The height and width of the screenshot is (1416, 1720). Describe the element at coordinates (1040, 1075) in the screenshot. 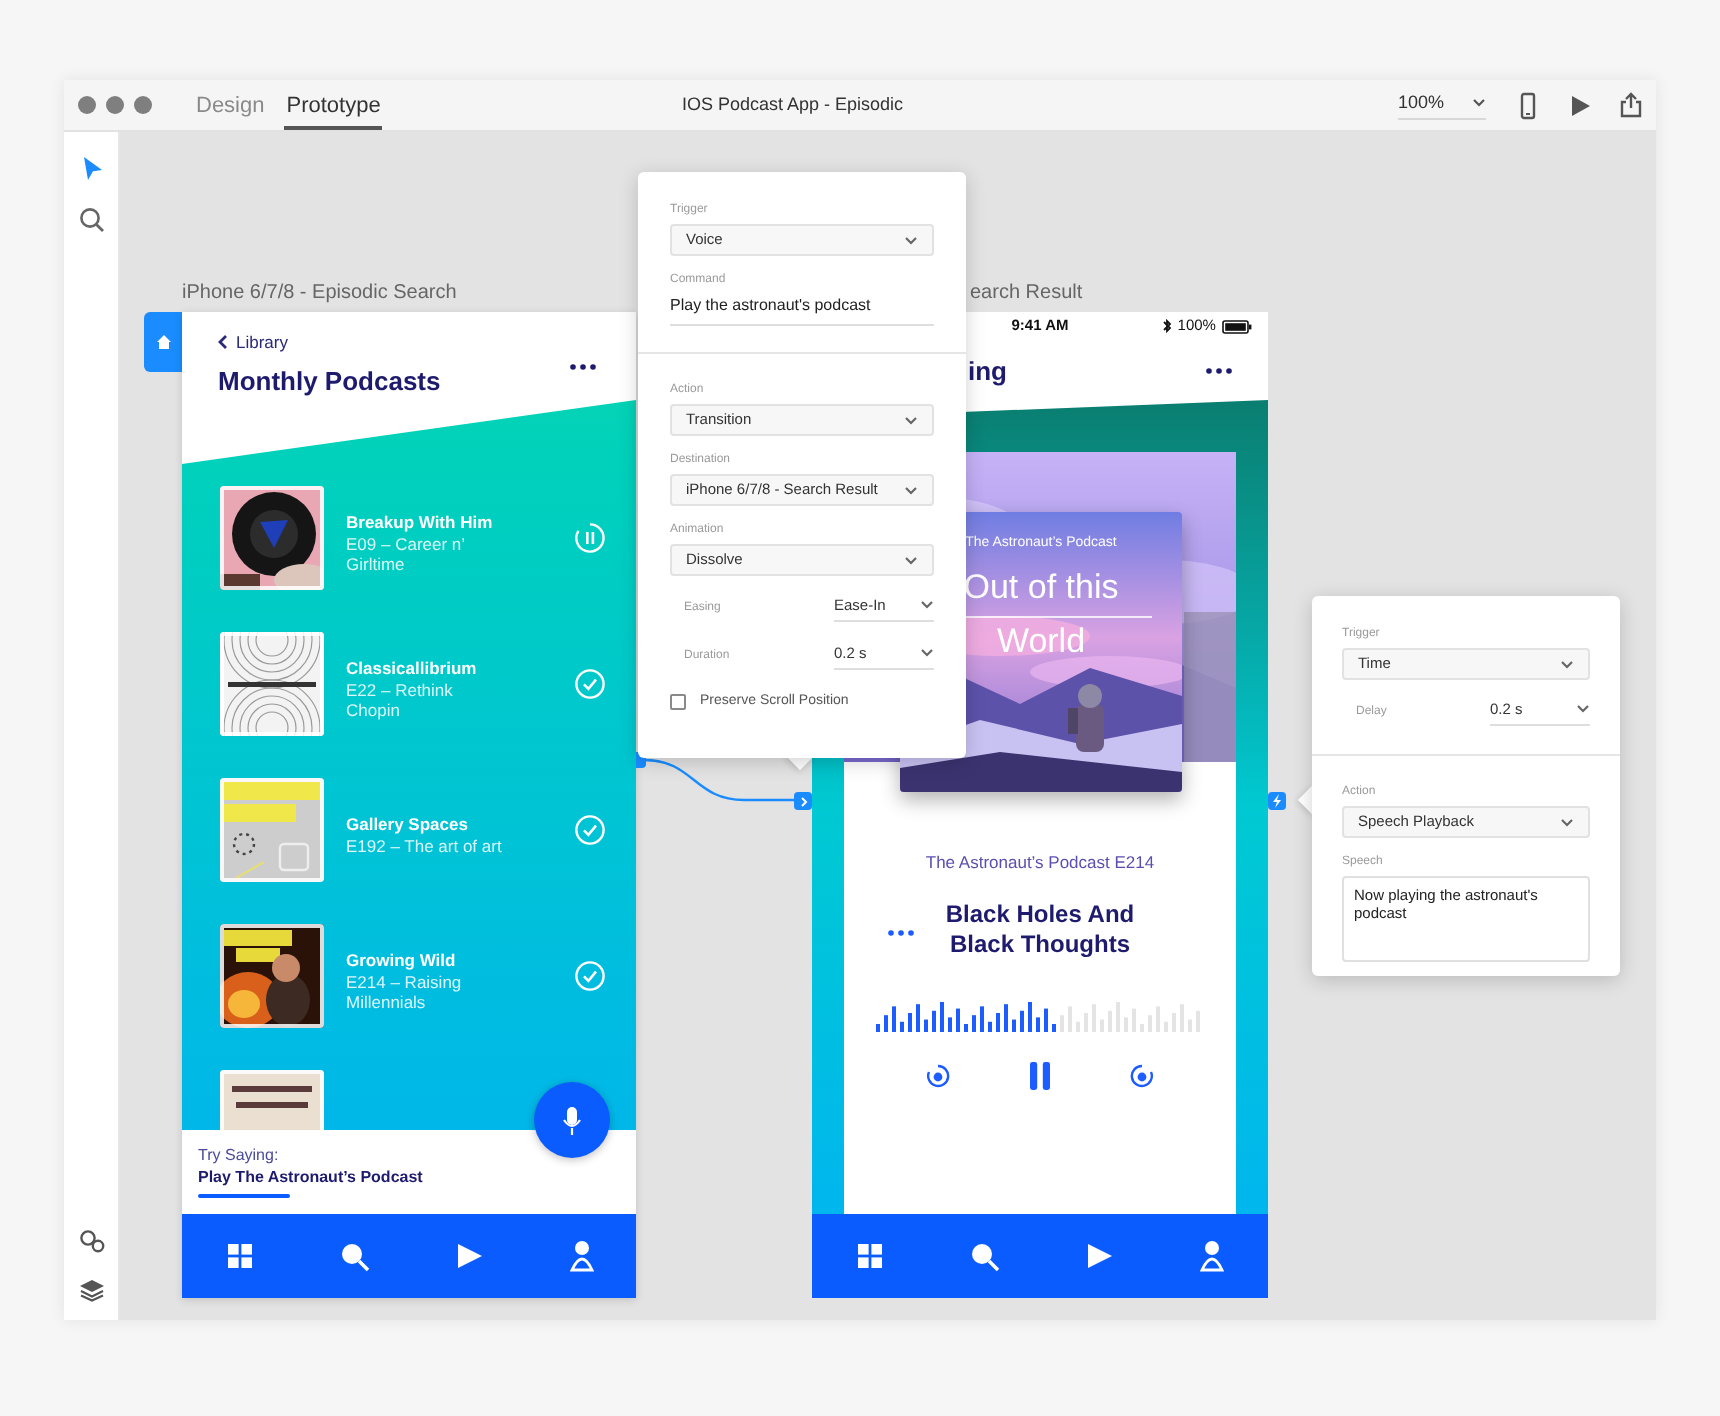

I see `pause-icon` at that location.